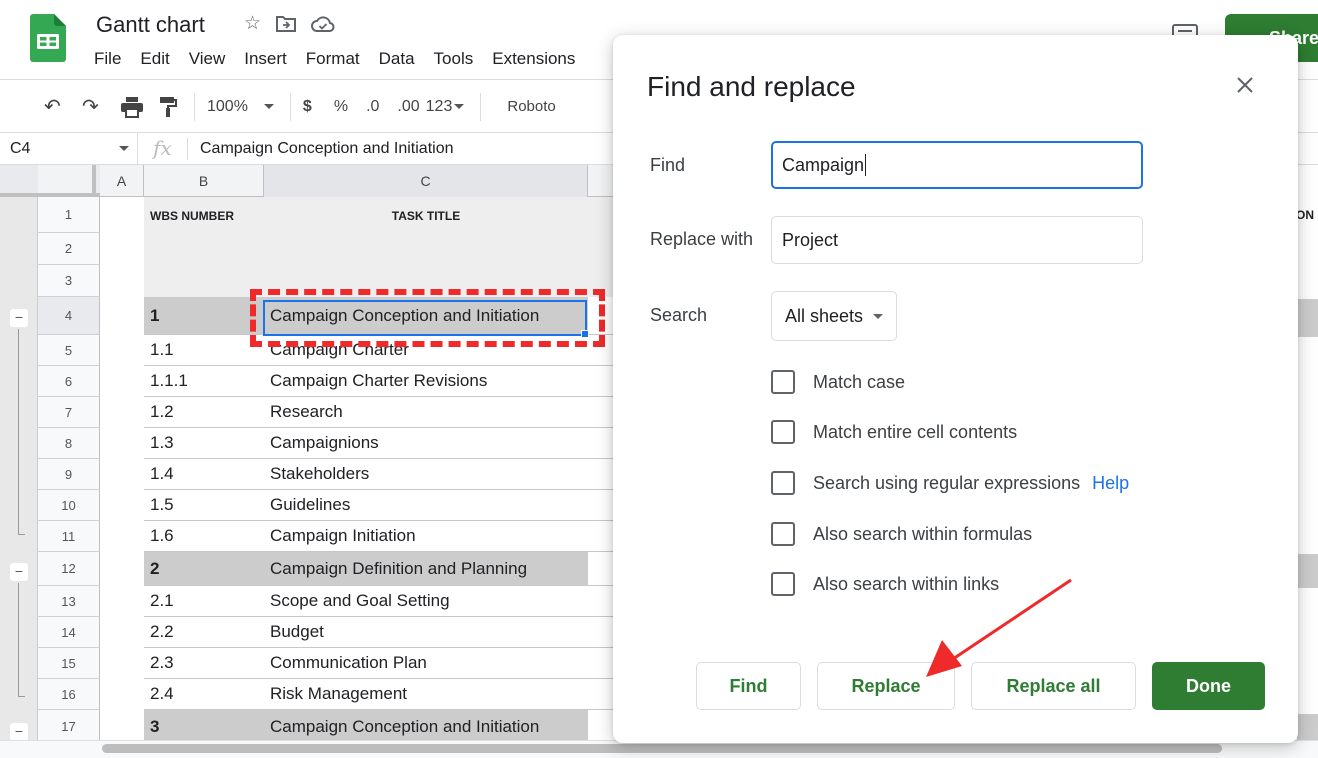 The height and width of the screenshot is (758, 1318). I want to click on cell-wbs: 1.1.1, so click(204, 381).